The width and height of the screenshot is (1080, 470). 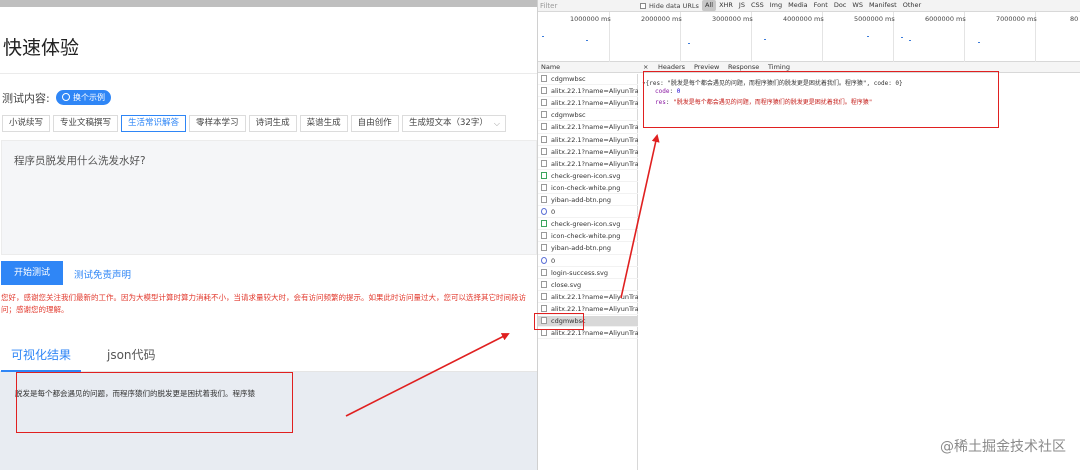 I want to click on tab-novel-continuation: 小说续写, so click(x=26, y=123).